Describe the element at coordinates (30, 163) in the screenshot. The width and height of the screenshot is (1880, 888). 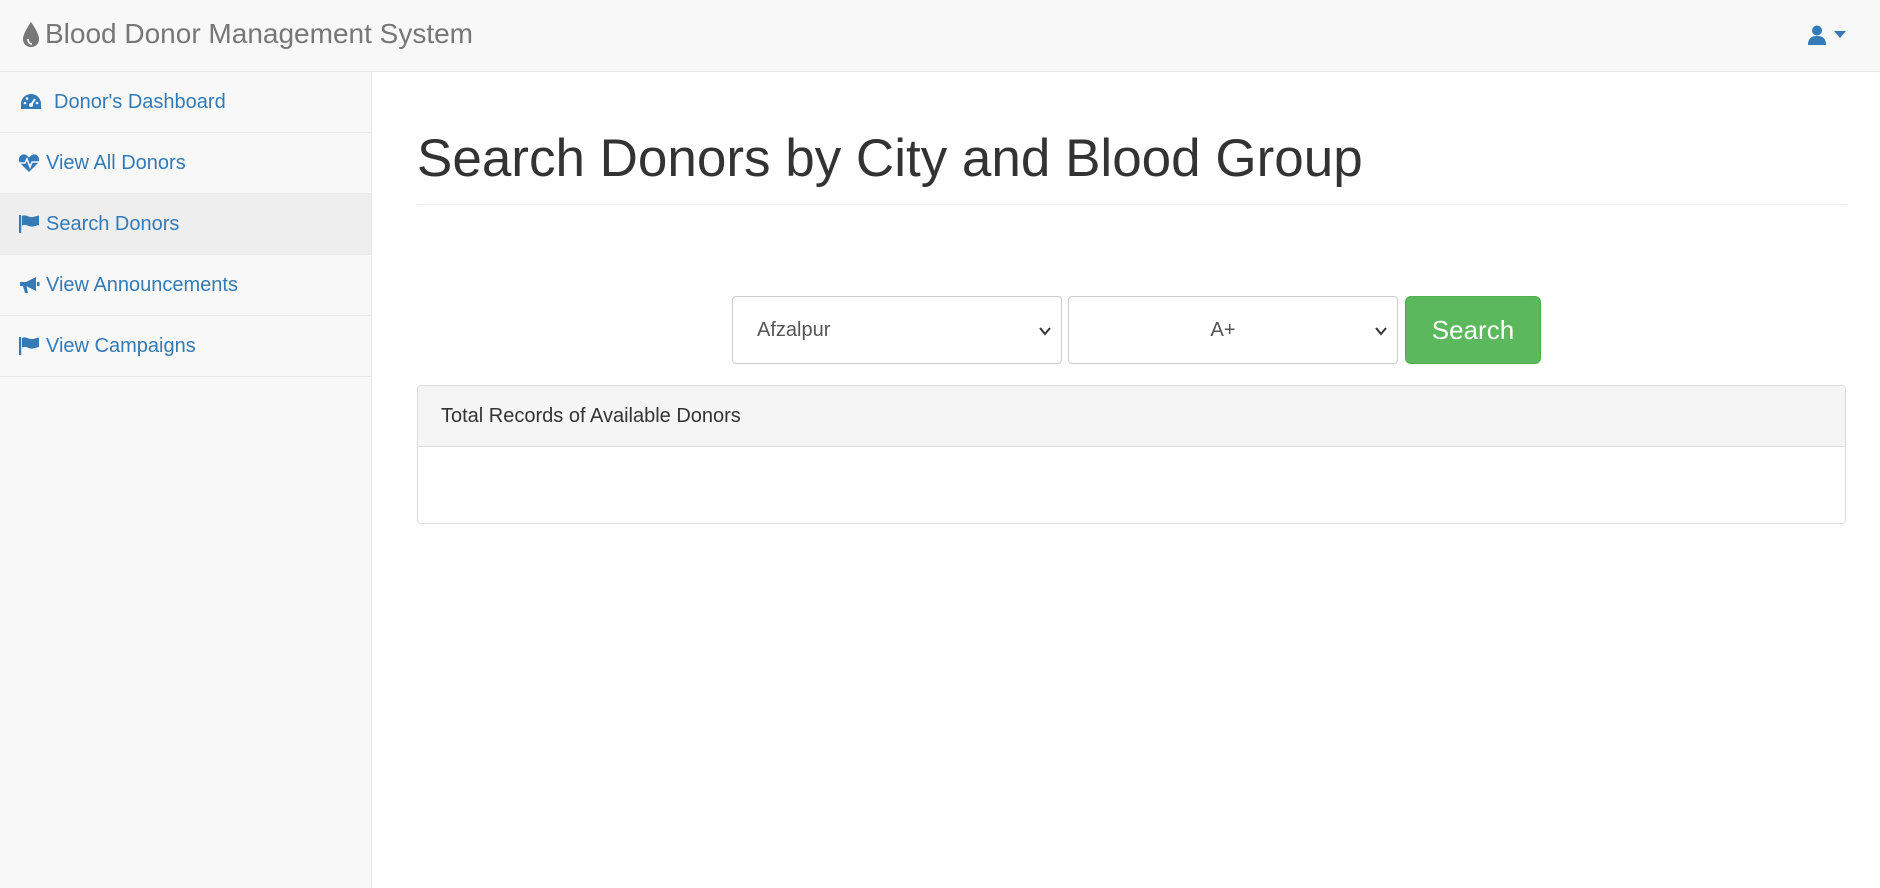
I see `heartbeat-icon` at that location.